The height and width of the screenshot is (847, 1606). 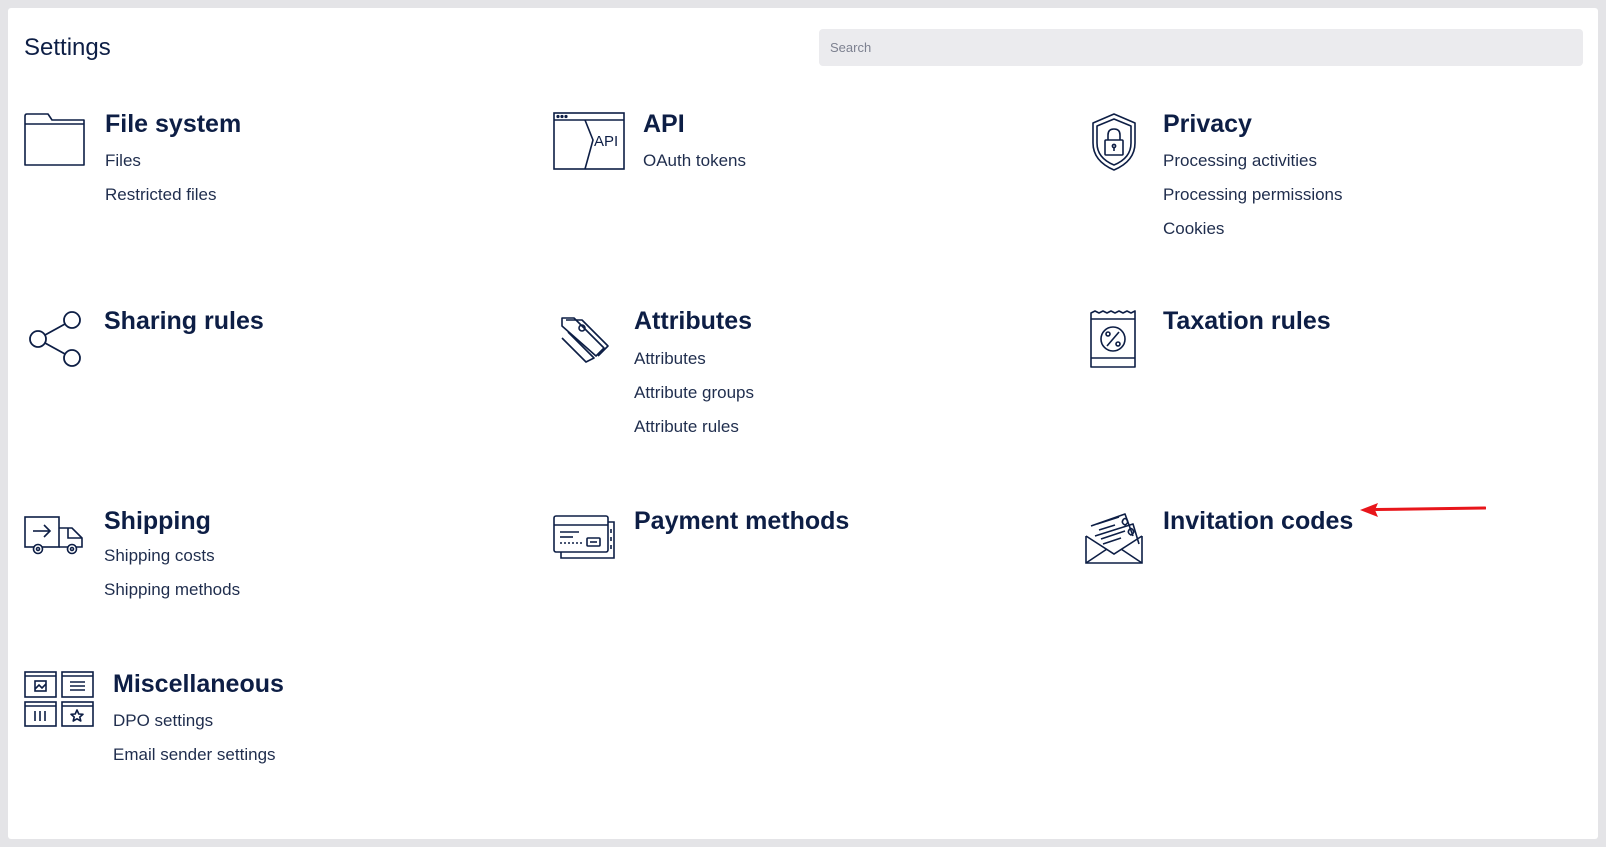 I want to click on link-processing-activities: Processing activities, so click(x=1253, y=168).